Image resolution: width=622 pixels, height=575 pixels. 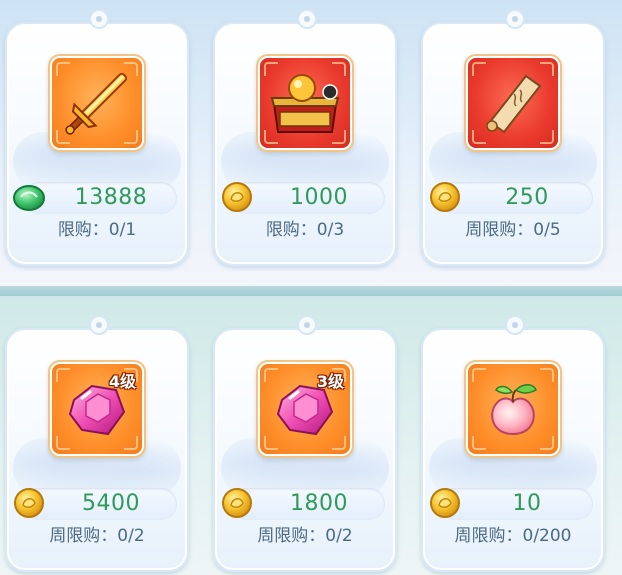 I want to click on price-box: 1800, so click(x=303, y=504).